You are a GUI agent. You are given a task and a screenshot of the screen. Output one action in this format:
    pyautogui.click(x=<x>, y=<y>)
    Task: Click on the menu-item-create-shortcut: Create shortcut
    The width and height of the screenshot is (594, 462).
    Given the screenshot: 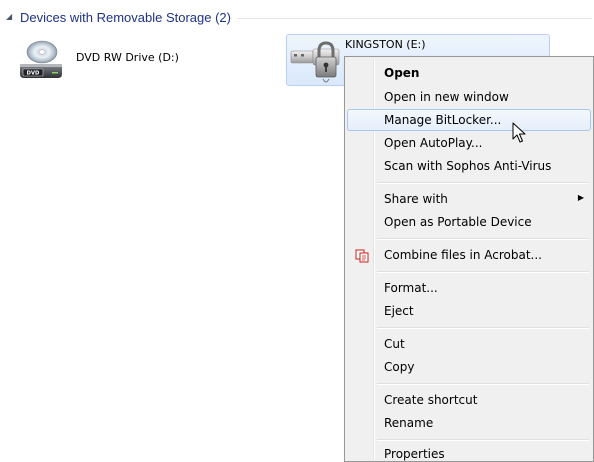 What is the action you would take?
    pyautogui.click(x=469, y=400)
    